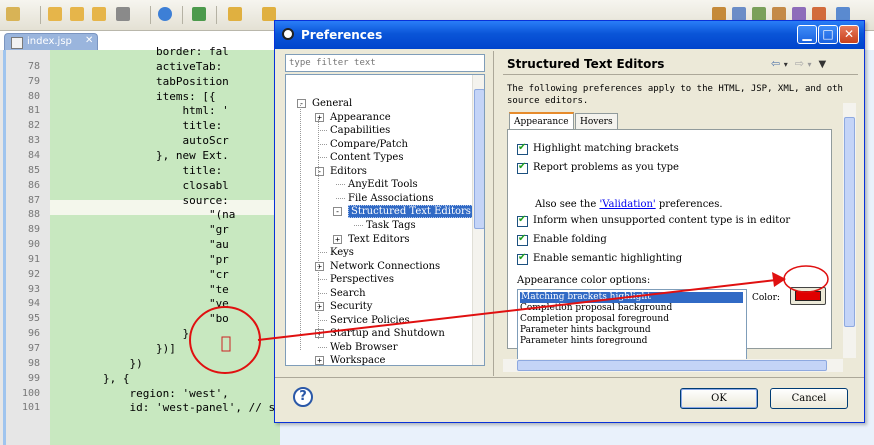 This screenshot has width=874, height=445. Describe the element at coordinates (226, 344) in the screenshot. I see `bracket-marker` at that location.